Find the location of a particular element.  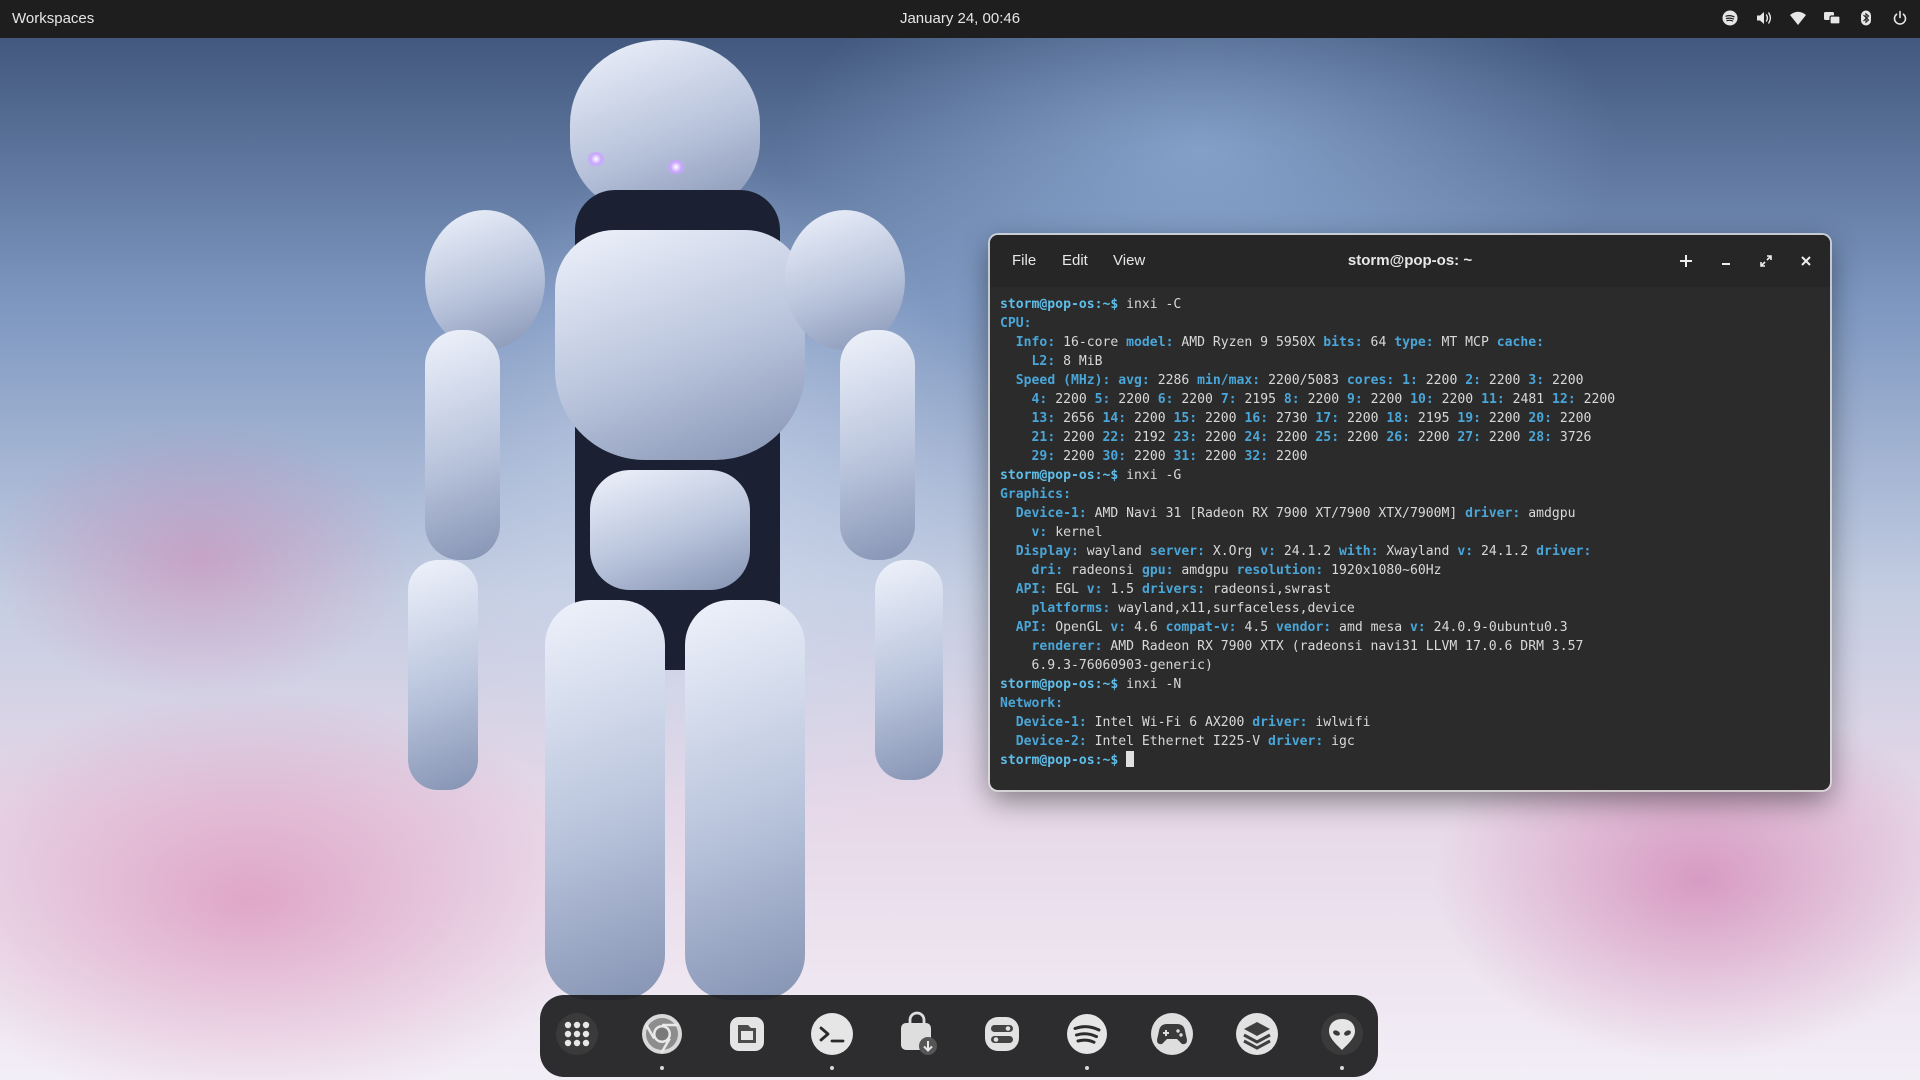

output-key: Info: is located at coordinates (1035, 342).